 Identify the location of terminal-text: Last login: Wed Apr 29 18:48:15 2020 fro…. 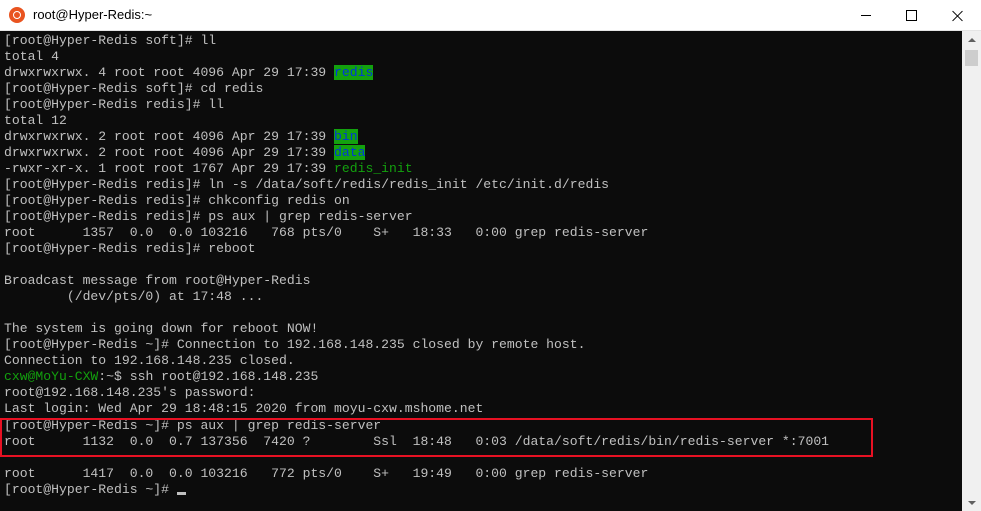
(244, 408).